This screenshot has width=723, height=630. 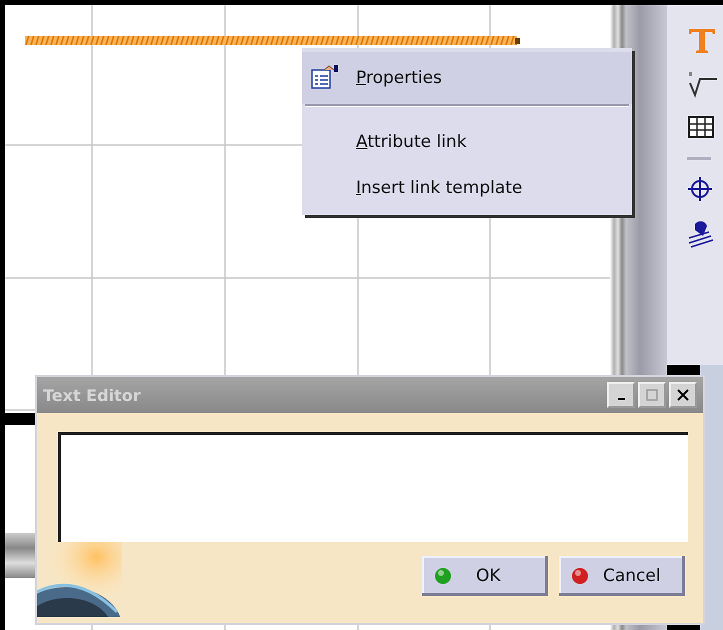 What do you see at coordinates (20, 419) in the screenshot?
I see `panel-edge` at bounding box center [20, 419].